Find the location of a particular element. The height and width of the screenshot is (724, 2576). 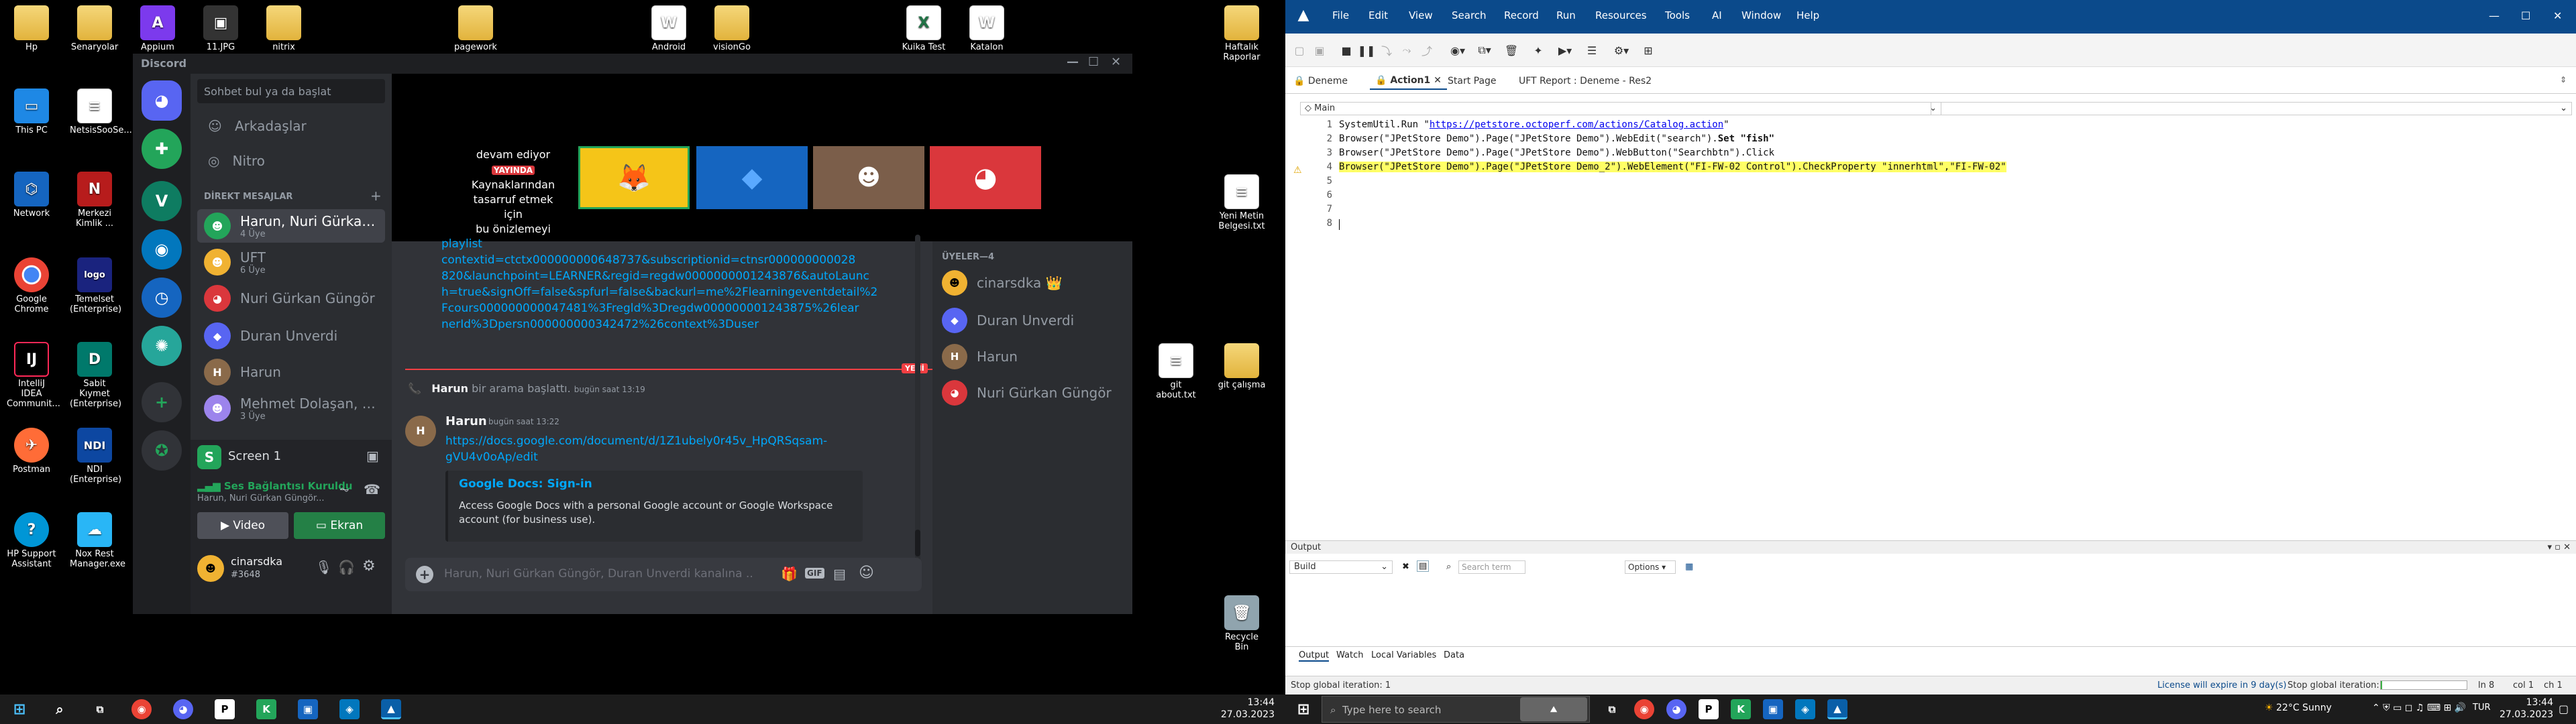

menu-search: Search is located at coordinates (1469, 15).